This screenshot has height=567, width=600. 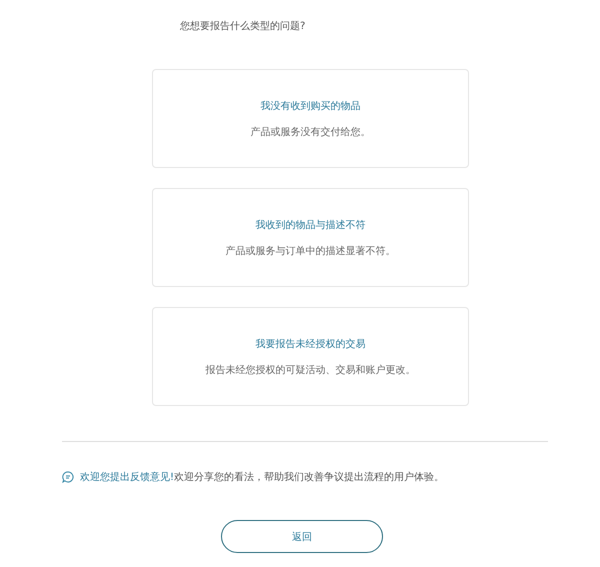 What do you see at coordinates (310, 356) in the screenshot?
I see `option-card: 我要报告未经授权的交易 报告未经您授权的可疑活动、交易和账户更改。` at bounding box center [310, 356].